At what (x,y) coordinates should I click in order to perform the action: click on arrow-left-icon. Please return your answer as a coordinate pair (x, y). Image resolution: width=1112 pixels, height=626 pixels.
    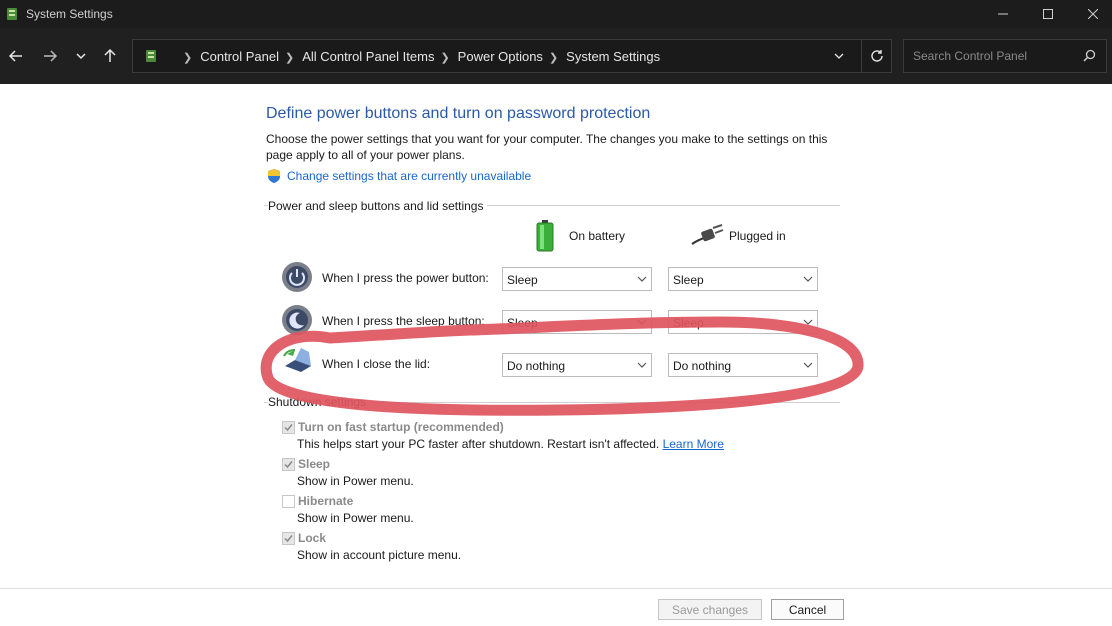
    Looking at the image, I should click on (15, 56).